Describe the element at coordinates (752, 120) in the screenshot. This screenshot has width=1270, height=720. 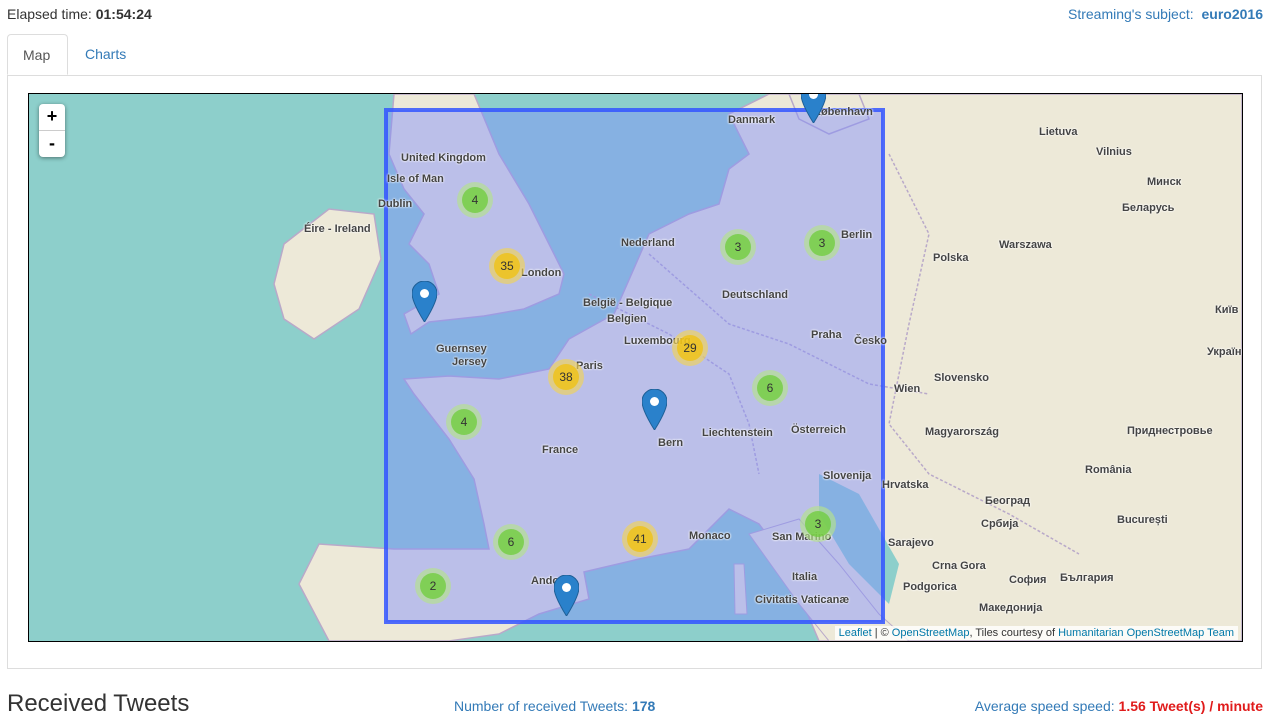
I see `map-label: Danmark` at that location.